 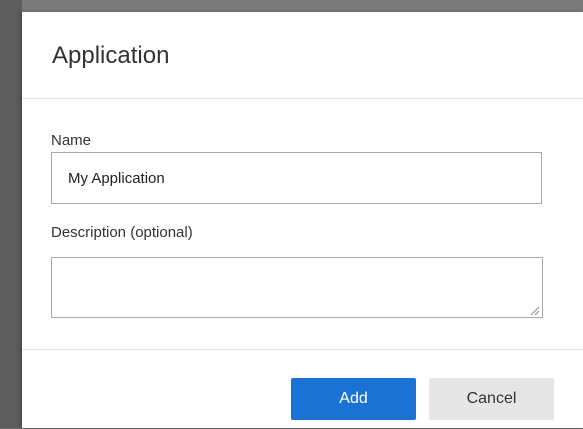 What do you see at coordinates (11, 214) in the screenshot?
I see `modal-overlay` at bounding box center [11, 214].